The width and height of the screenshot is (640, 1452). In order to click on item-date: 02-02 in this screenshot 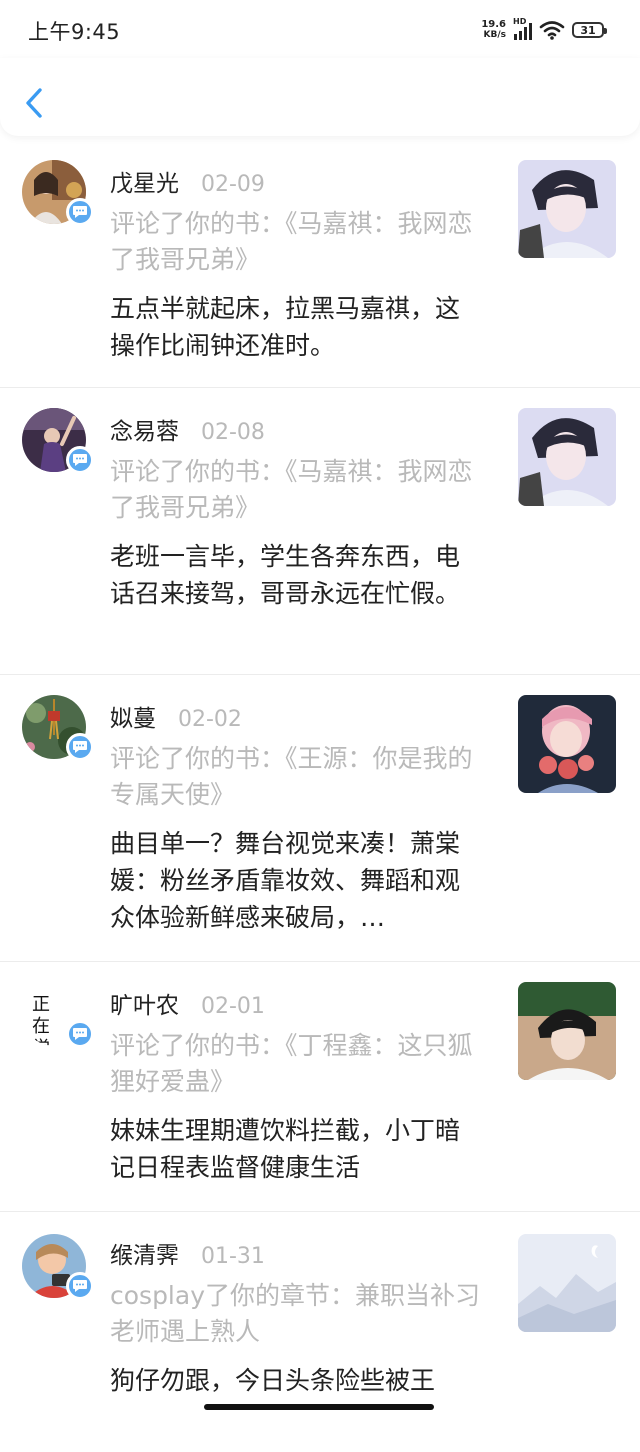, I will do `click(210, 719)`.